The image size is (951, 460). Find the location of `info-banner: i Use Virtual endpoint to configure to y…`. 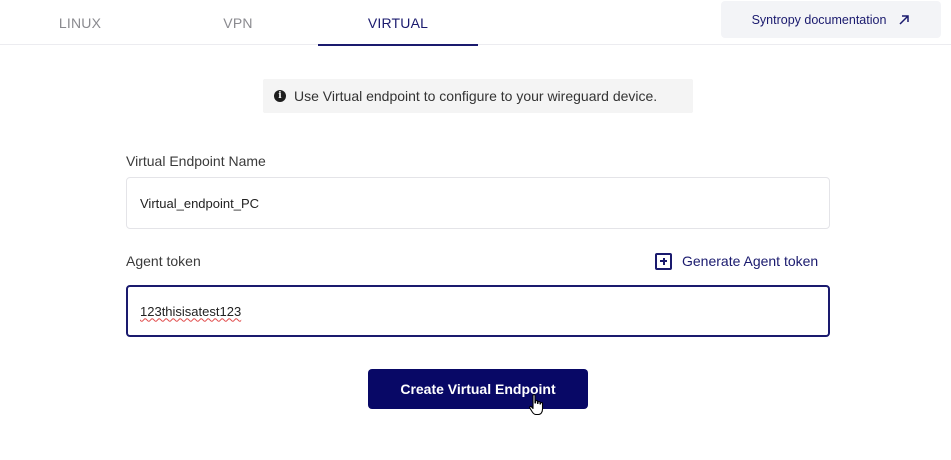

info-banner: i Use Virtual endpoint to configure to y… is located at coordinates (478, 96).